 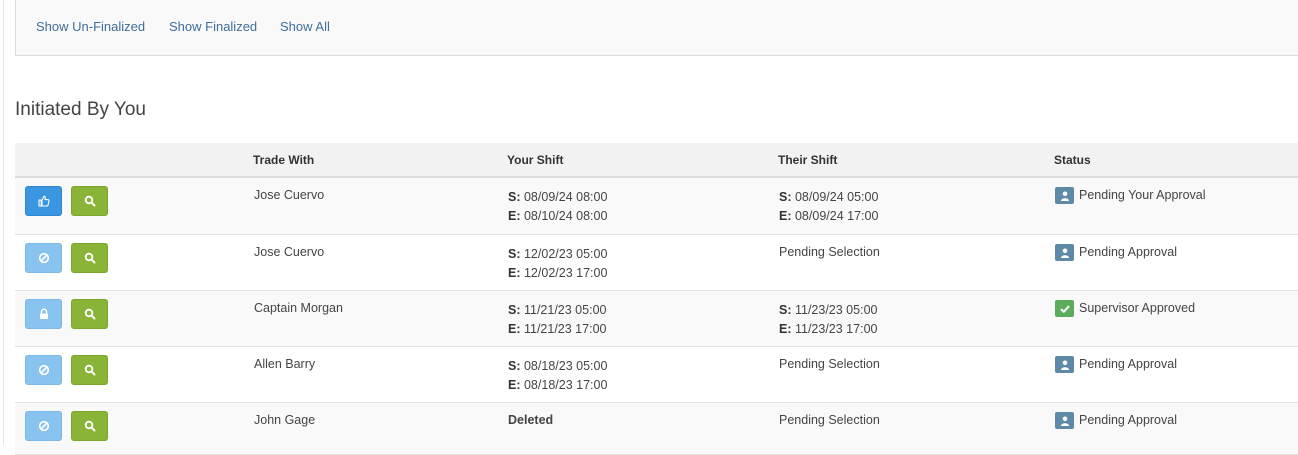 I want to click on lock-icon, so click(x=43, y=313).